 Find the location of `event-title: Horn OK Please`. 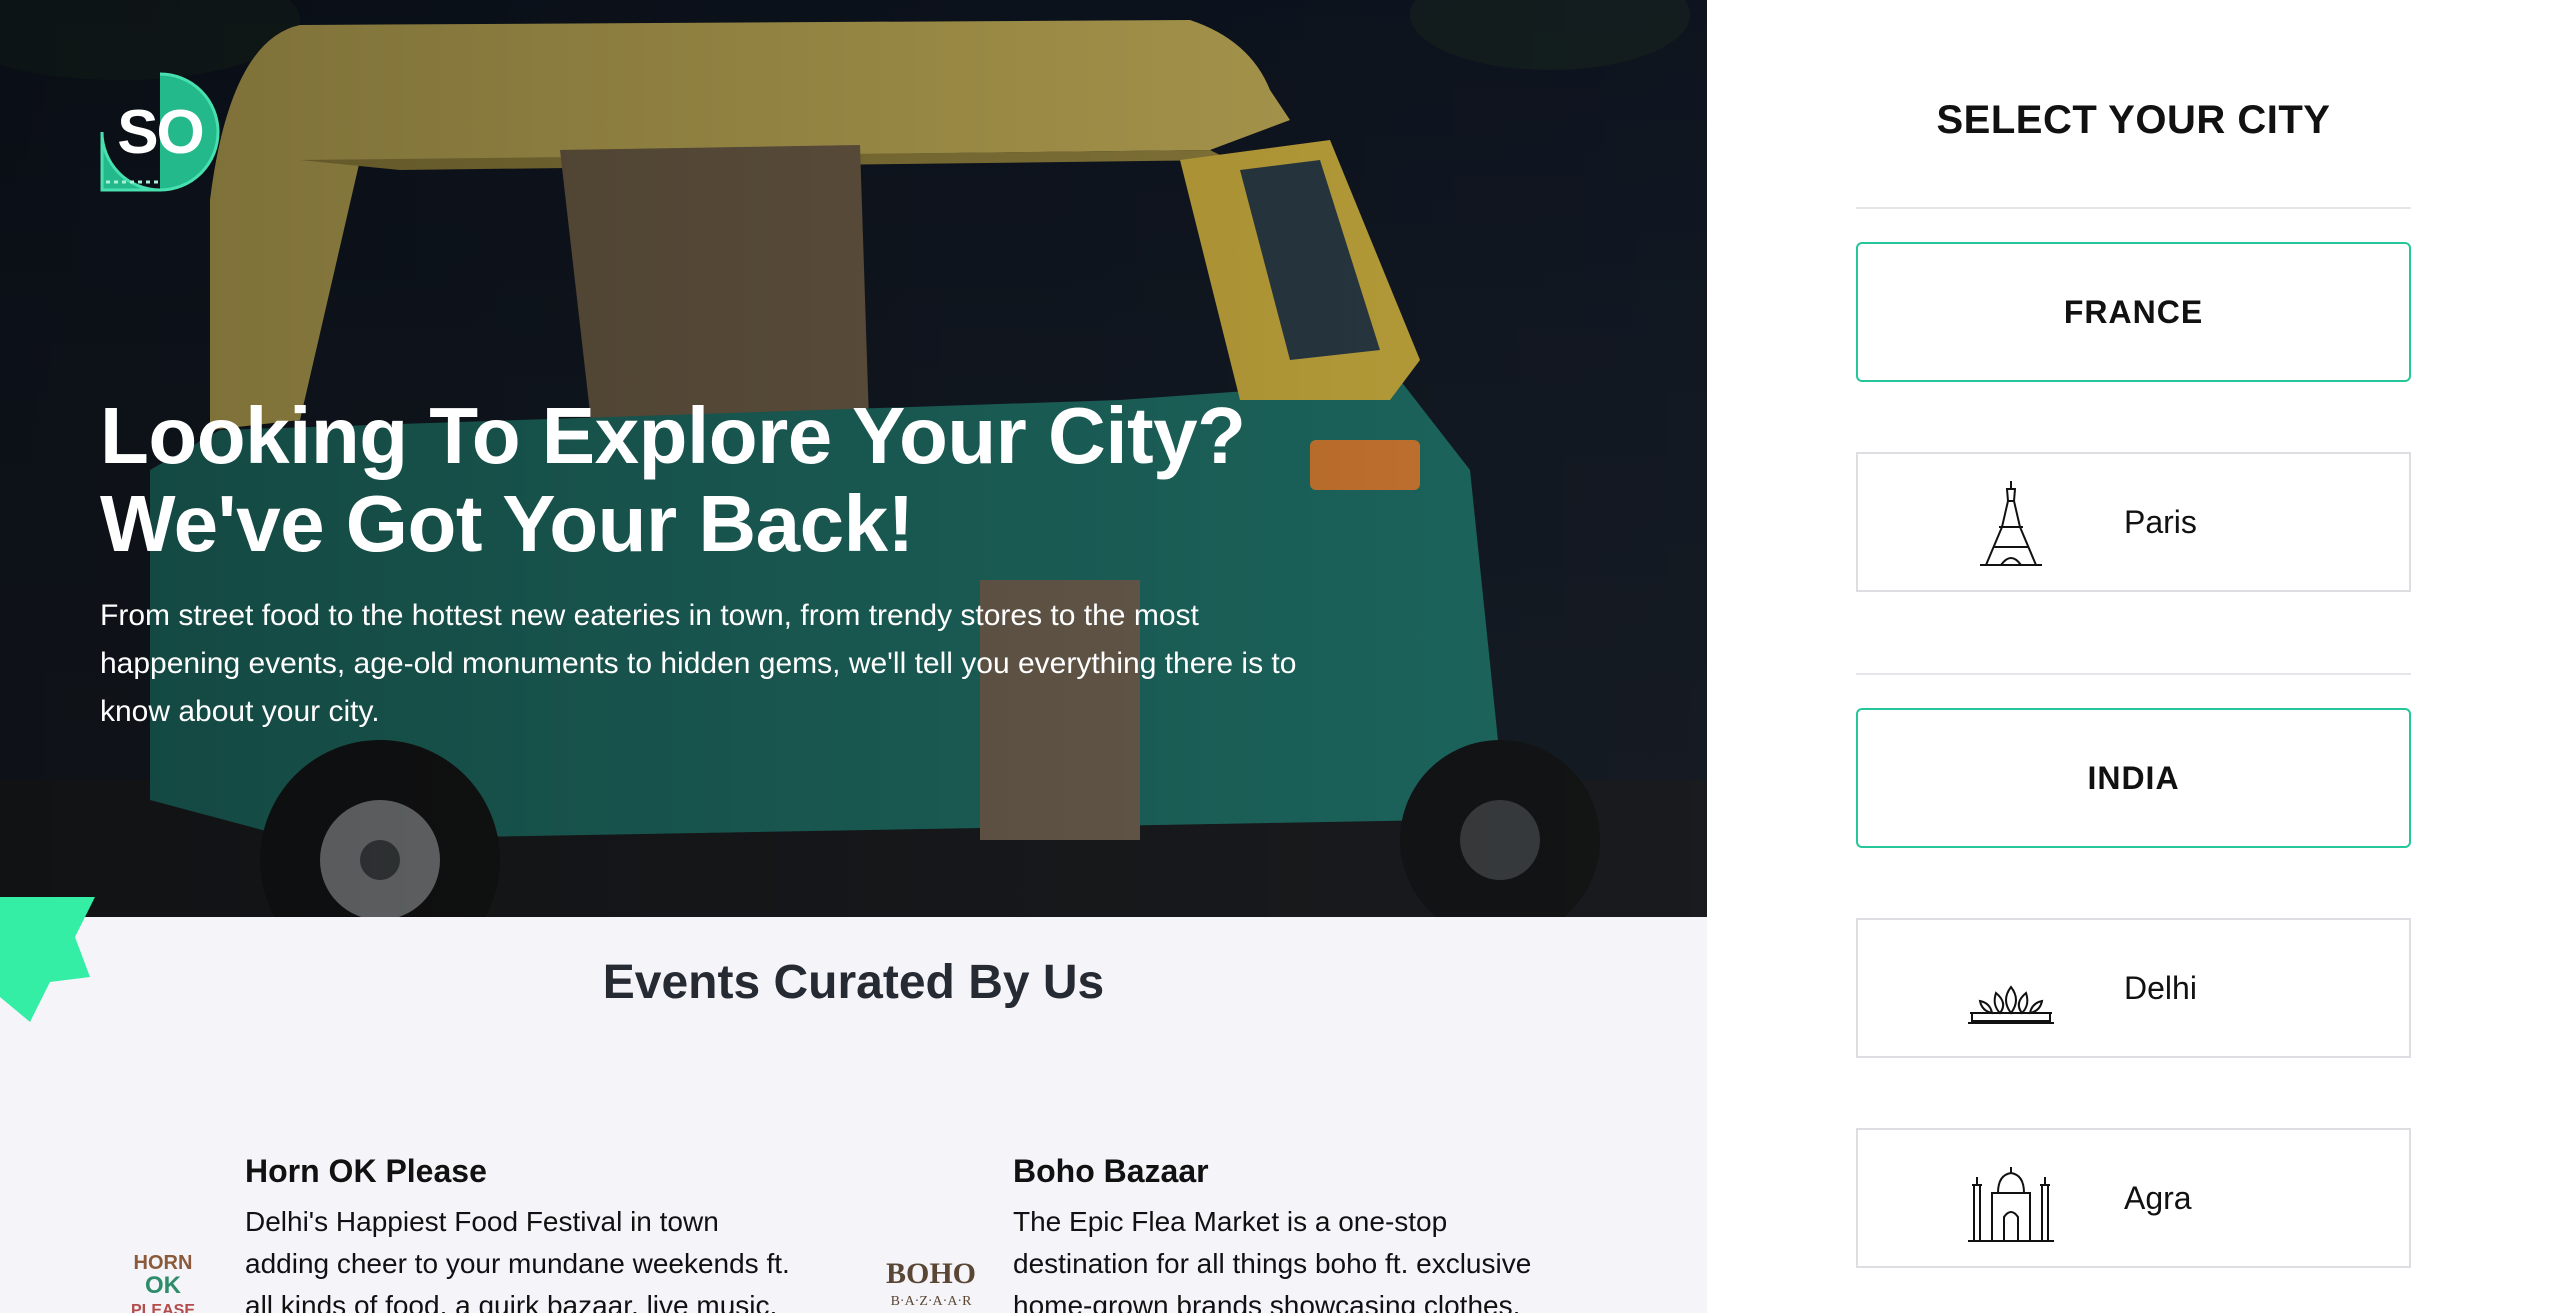

event-title: Horn OK Please is located at coordinates (366, 1171).